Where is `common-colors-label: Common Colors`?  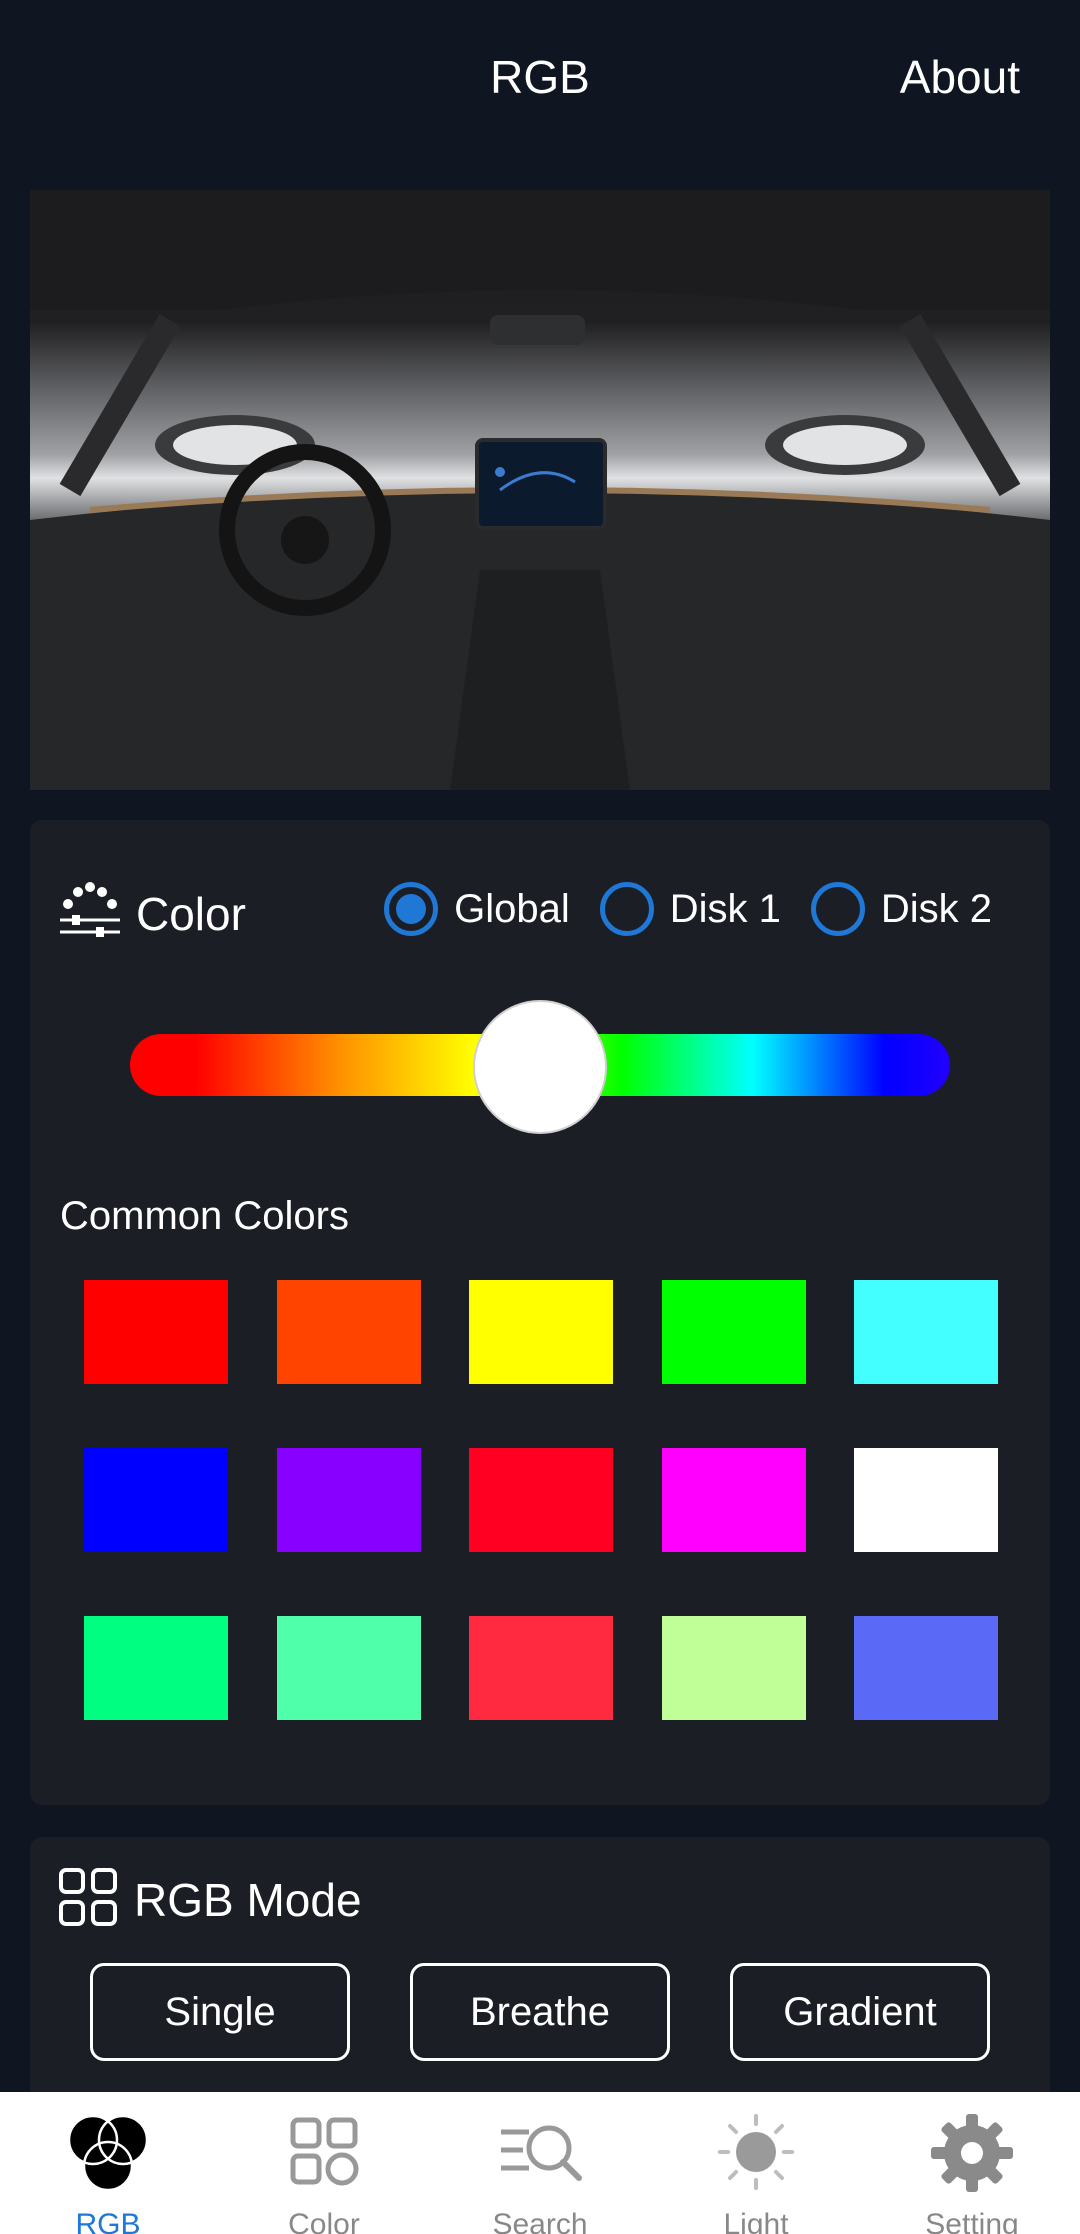
common-colors-label: Common Colors is located at coordinates (204, 1216).